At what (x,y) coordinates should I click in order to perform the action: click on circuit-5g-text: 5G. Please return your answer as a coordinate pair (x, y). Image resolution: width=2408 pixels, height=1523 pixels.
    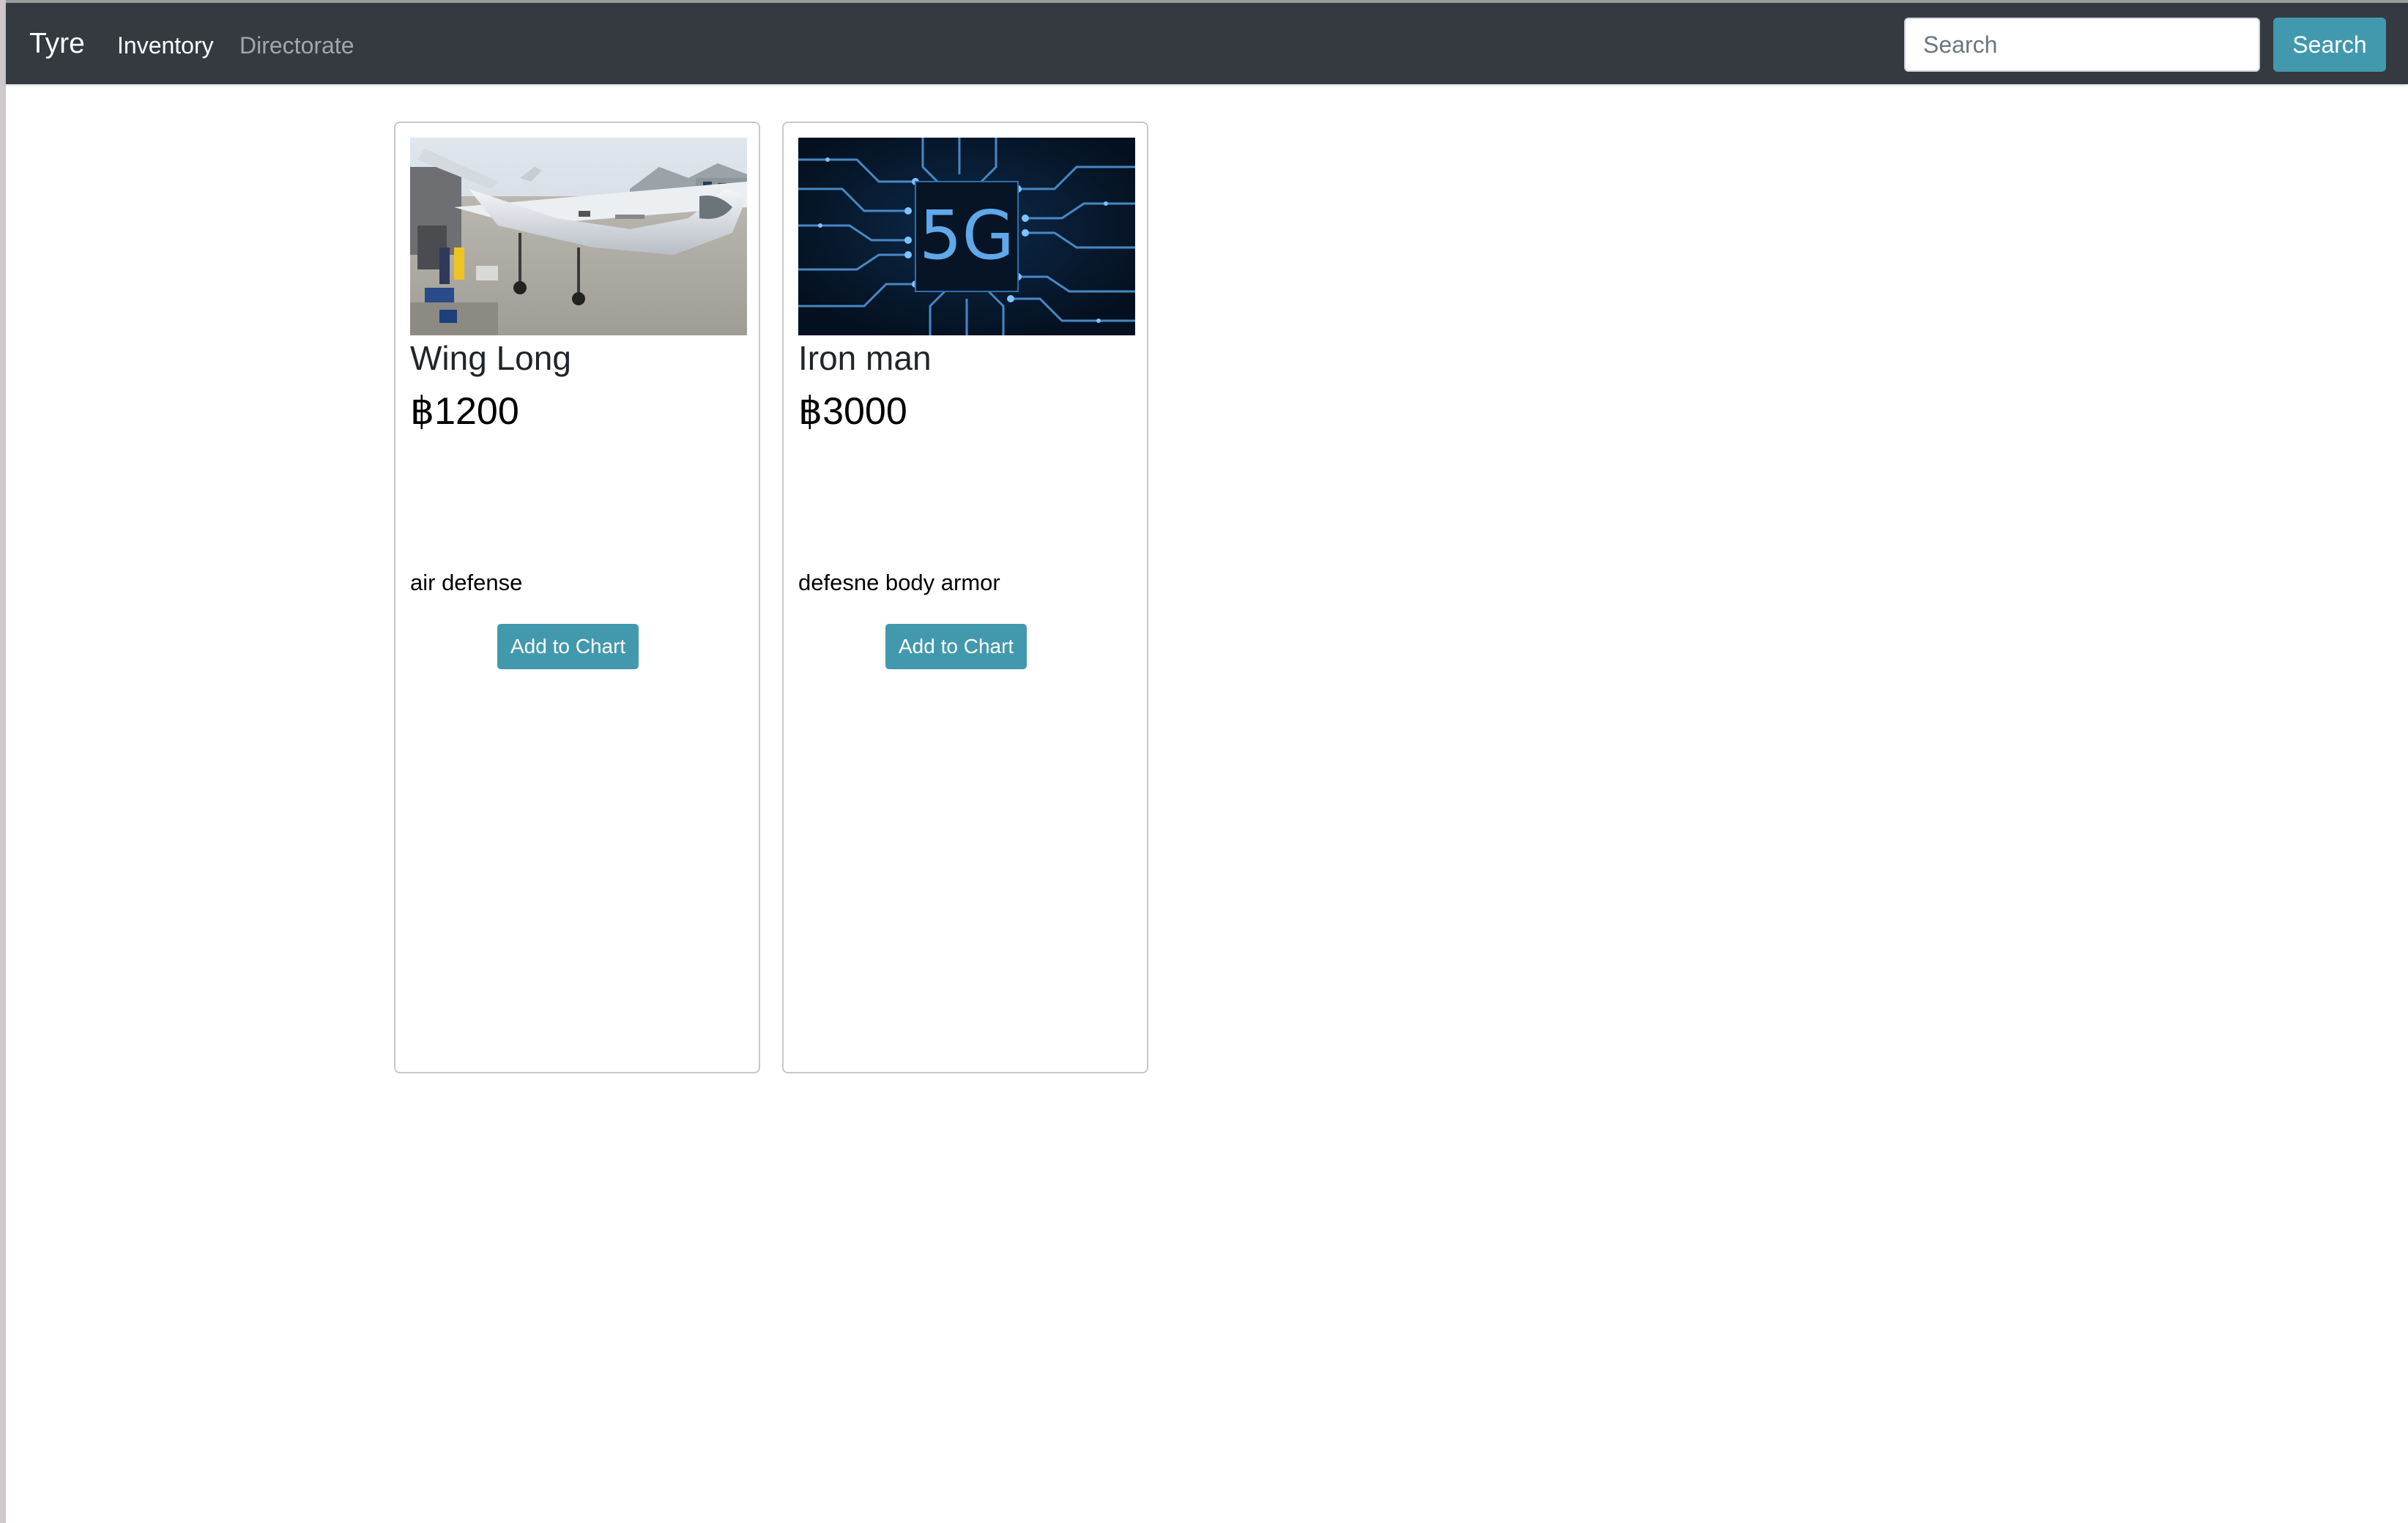
    Looking at the image, I should click on (966, 235).